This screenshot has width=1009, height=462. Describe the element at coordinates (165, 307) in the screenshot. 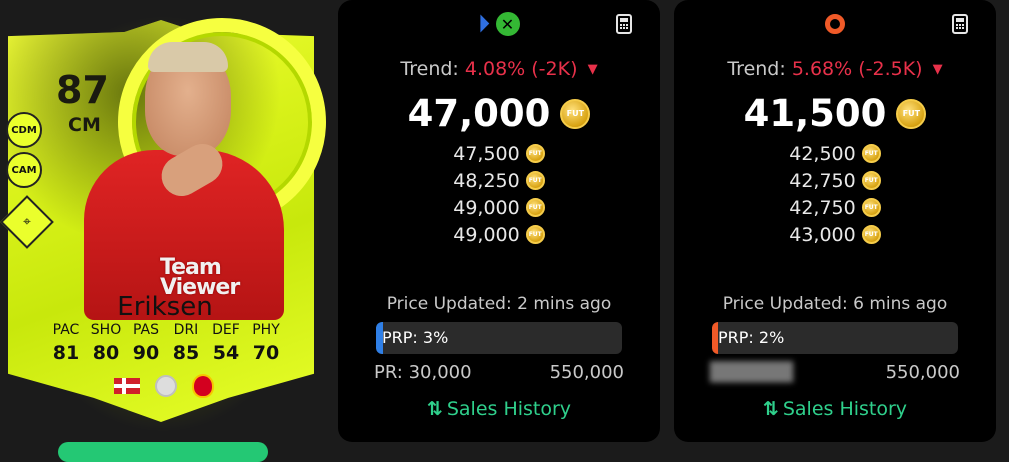

I see `player-name: Eriksen` at that location.